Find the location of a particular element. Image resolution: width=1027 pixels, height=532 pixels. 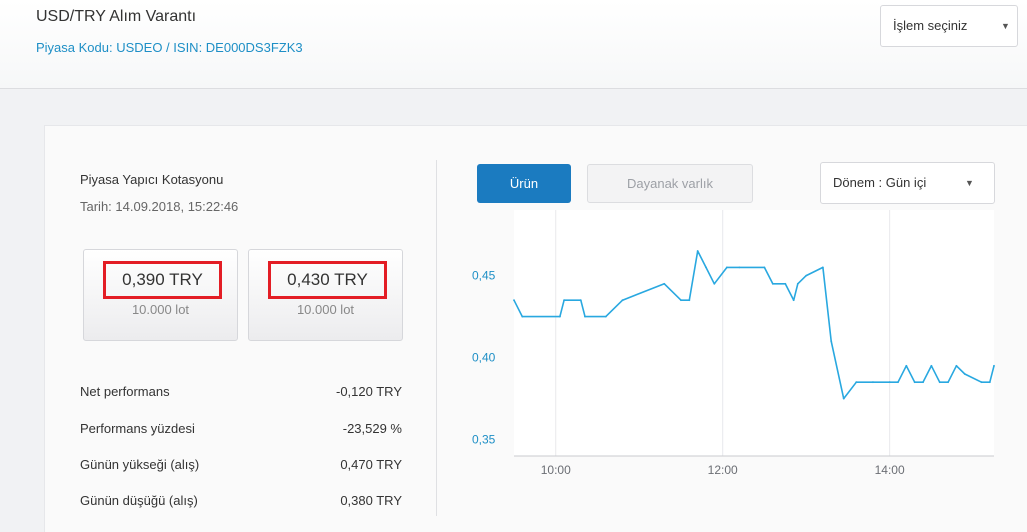

x-tick-label: 10:00 is located at coordinates (556, 470).